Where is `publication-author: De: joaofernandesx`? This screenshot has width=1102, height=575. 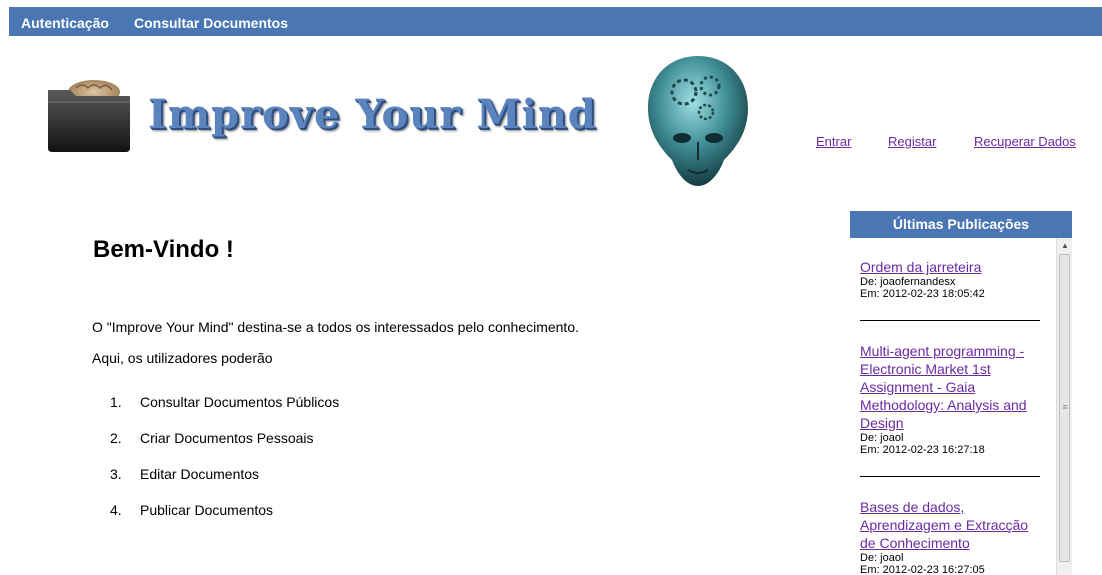 publication-author: De: joaofernandesx is located at coordinates (908, 282).